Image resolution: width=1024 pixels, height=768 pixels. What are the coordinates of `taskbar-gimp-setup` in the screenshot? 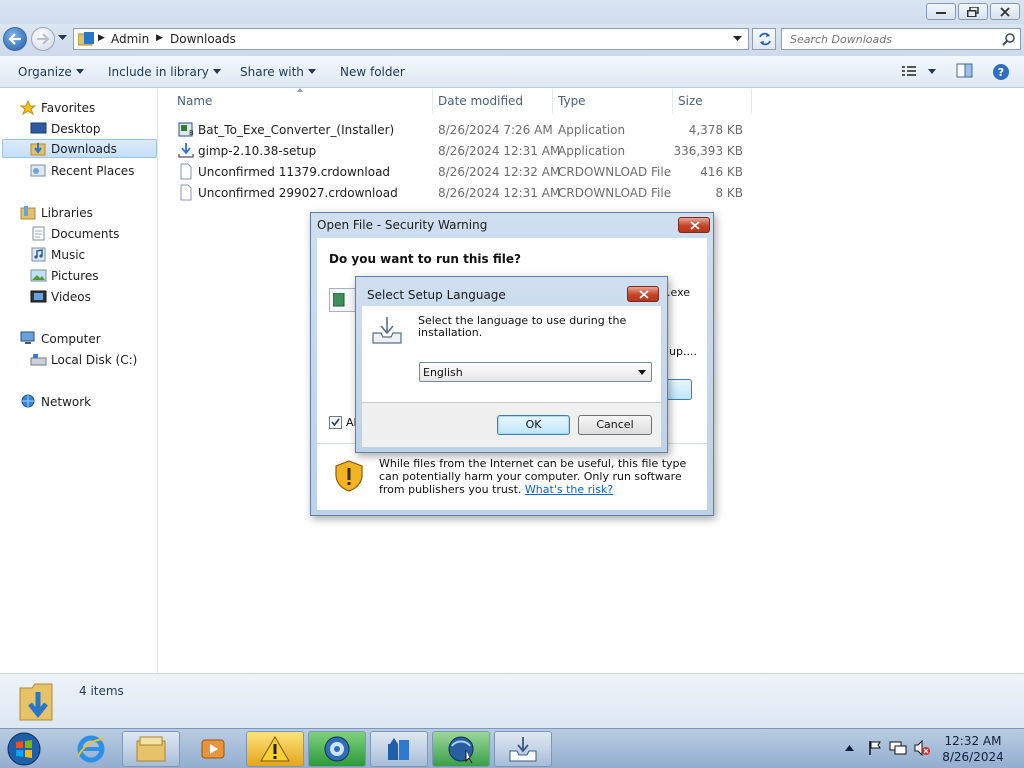 It's located at (461, 749).